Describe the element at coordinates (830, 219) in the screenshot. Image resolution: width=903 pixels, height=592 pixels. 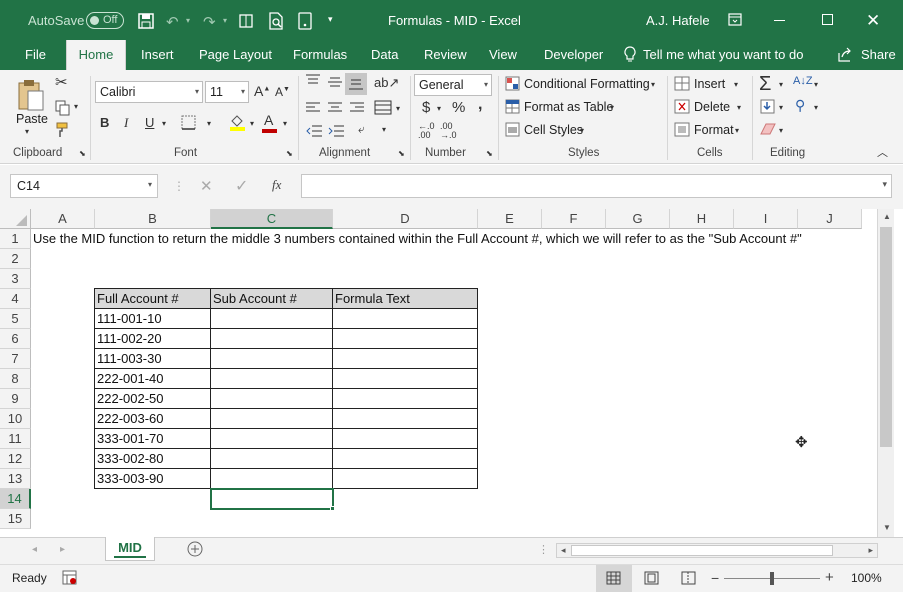
I see `column-header-j: J` at that location.